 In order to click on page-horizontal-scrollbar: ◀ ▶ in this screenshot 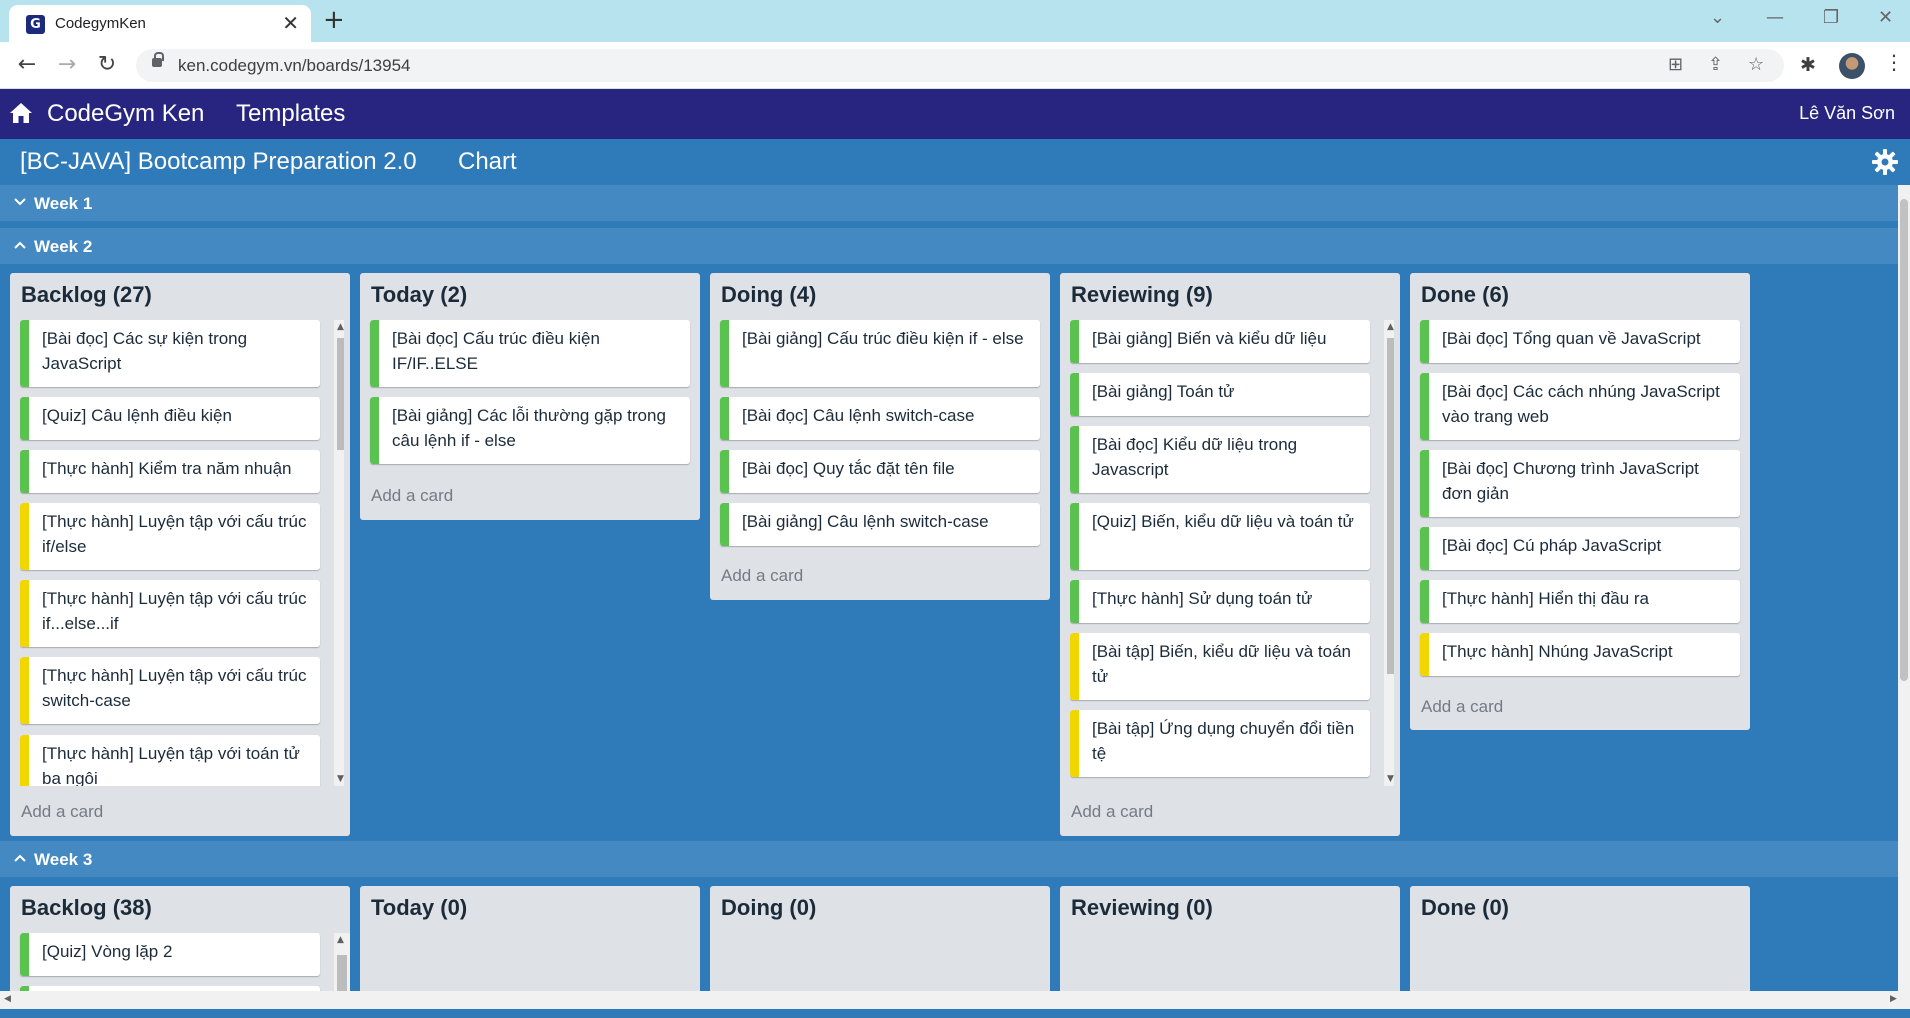, I will do `click(955, 1000)`.